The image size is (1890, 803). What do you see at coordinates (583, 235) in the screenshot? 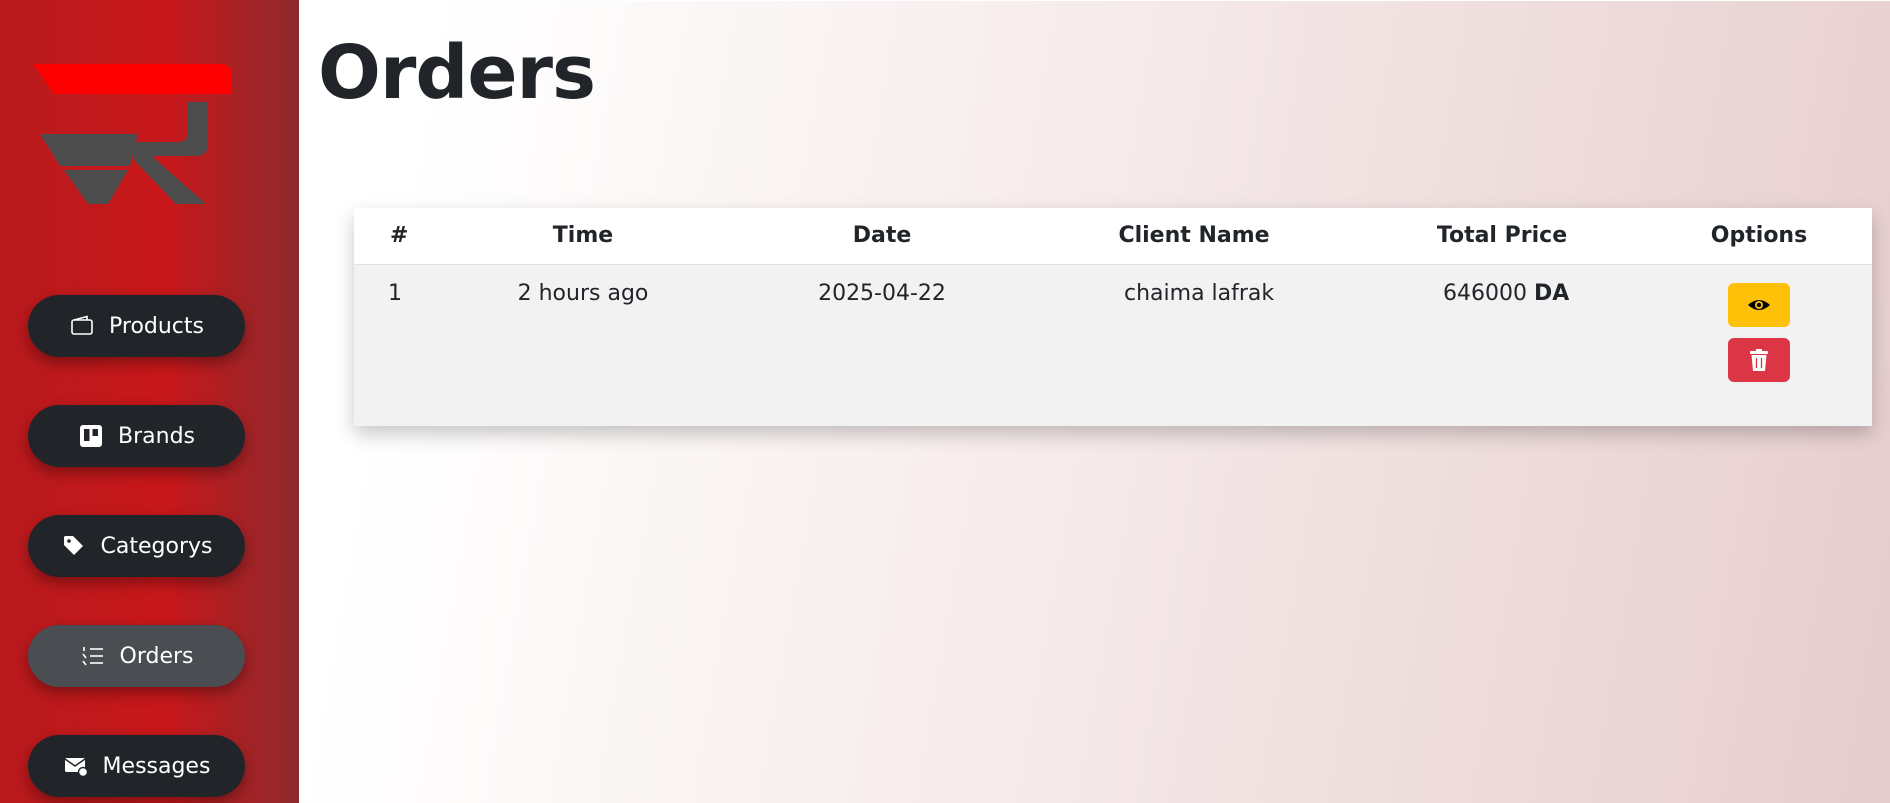
I see `column-header: Time` at bounding box center [583, 235].